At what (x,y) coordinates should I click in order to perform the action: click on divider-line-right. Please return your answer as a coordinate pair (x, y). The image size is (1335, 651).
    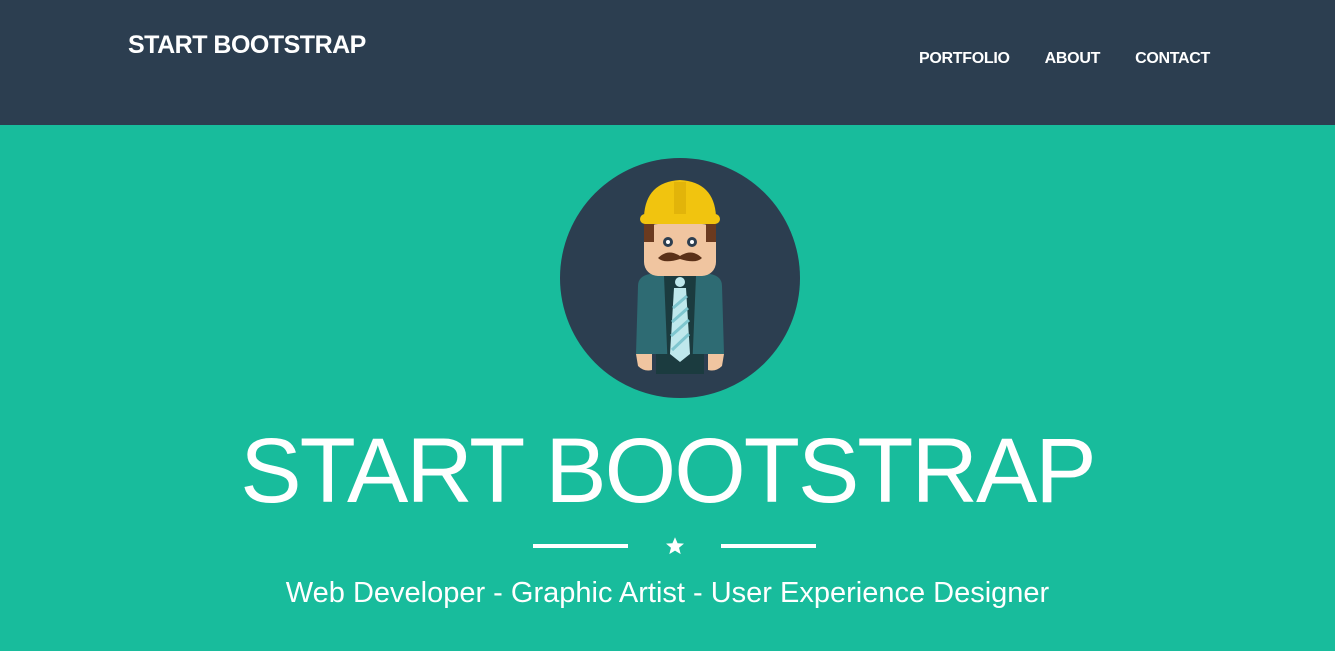
    Looking at the image, I should click on (768, 546).